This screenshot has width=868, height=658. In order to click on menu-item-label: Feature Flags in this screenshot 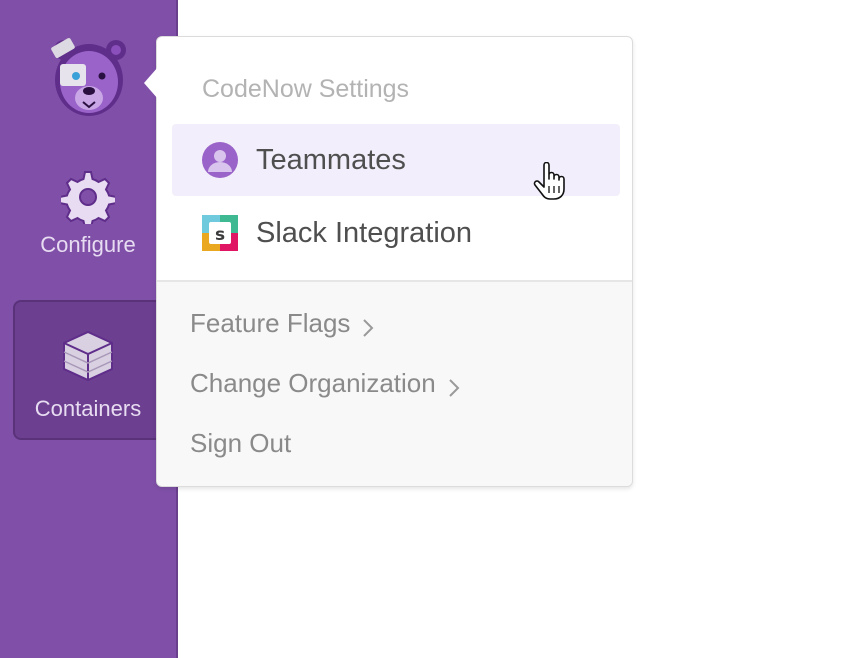, I will do `click(270, 323)`.